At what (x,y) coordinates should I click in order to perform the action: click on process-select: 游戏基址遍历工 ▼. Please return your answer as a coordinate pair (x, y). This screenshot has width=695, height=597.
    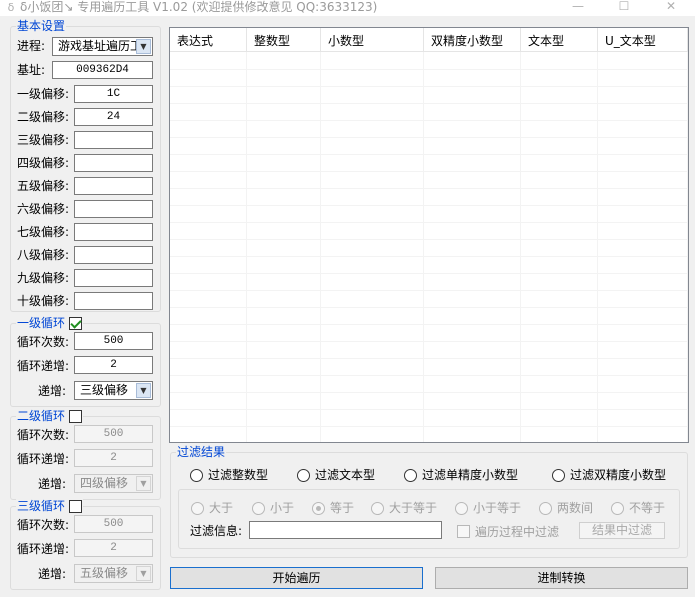
    Looking at the image, I should click on (102, 46).